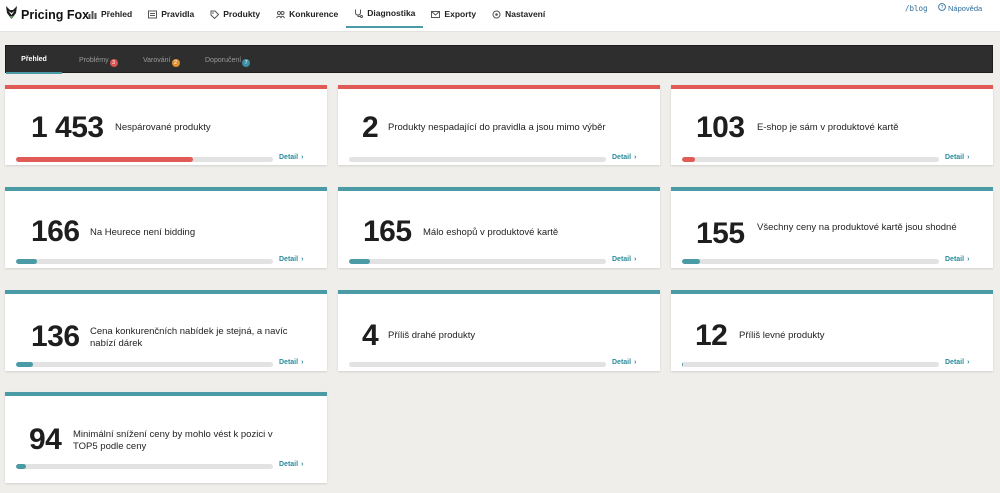 The width and height of the screenshot is (1000, 493). I want to click on stethoscope-icon, so click(359, 13).